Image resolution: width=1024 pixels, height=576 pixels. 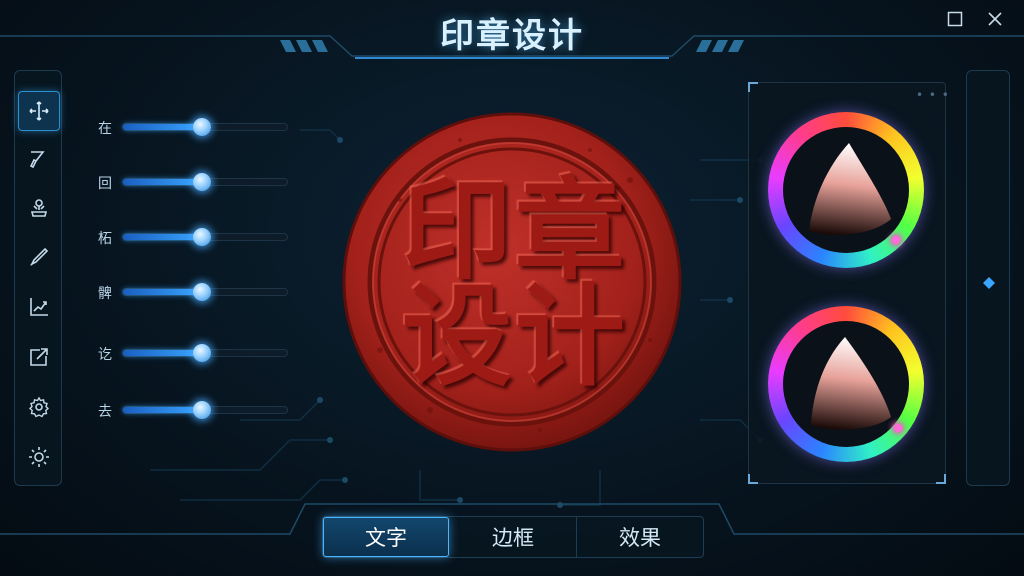 I want to click on move-arrows-icon, so click(x=39, y=111).